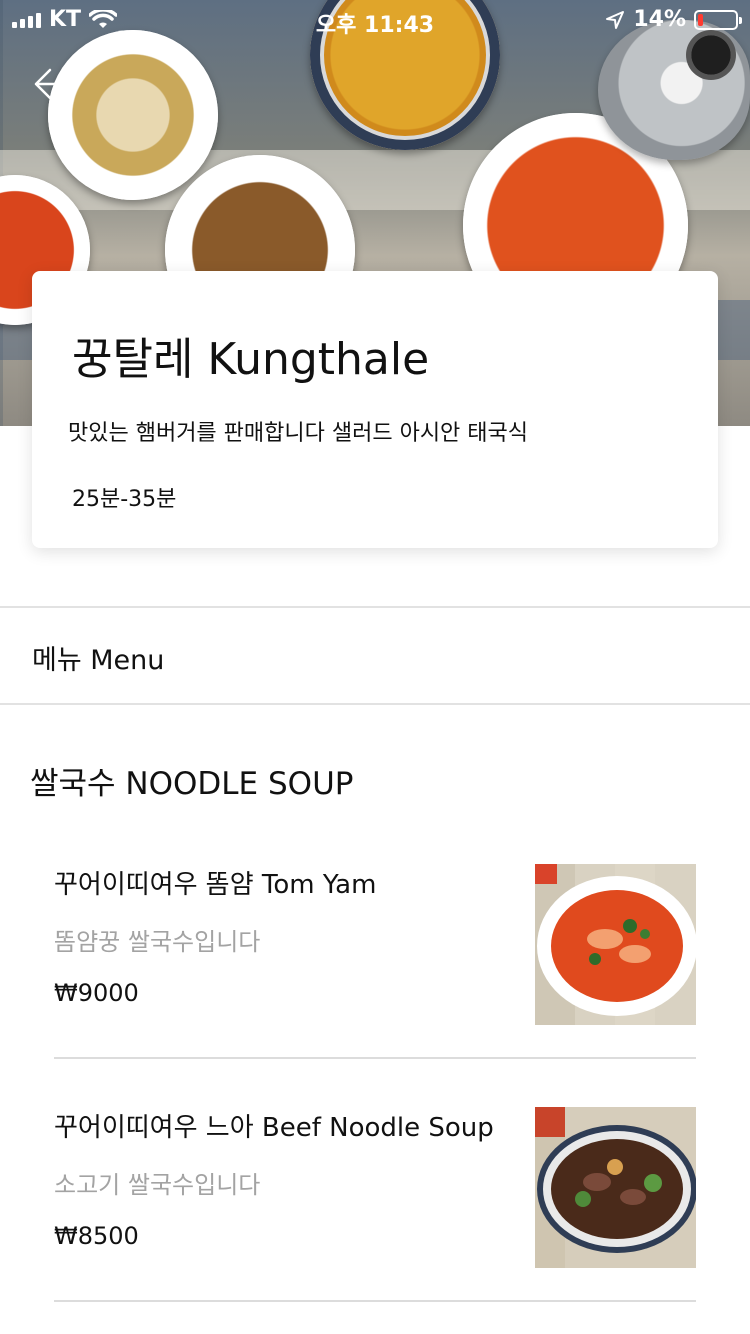  Describe the element at coordinates (55, 84) in the screenshot. I see `back-arrow-icon` at that location.